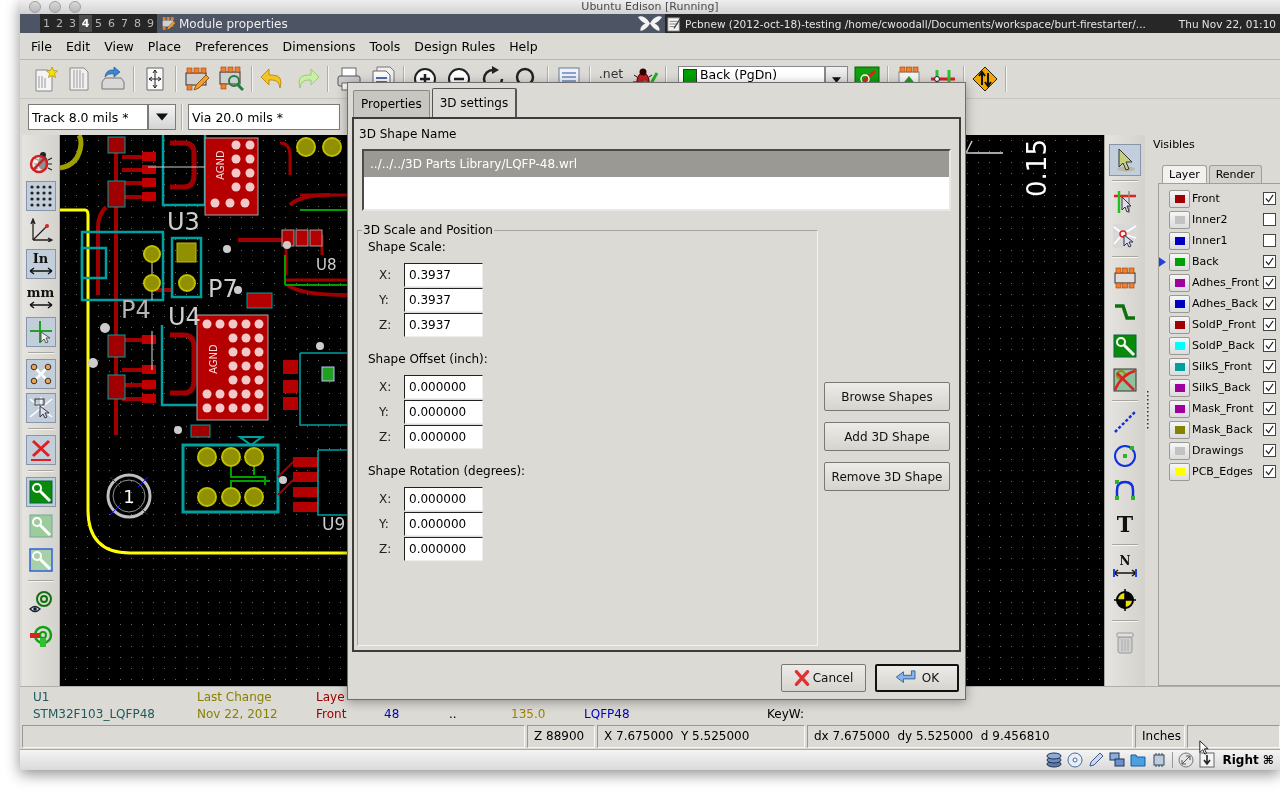  I want to click on module-ratsnest-button, so click(40, 408).